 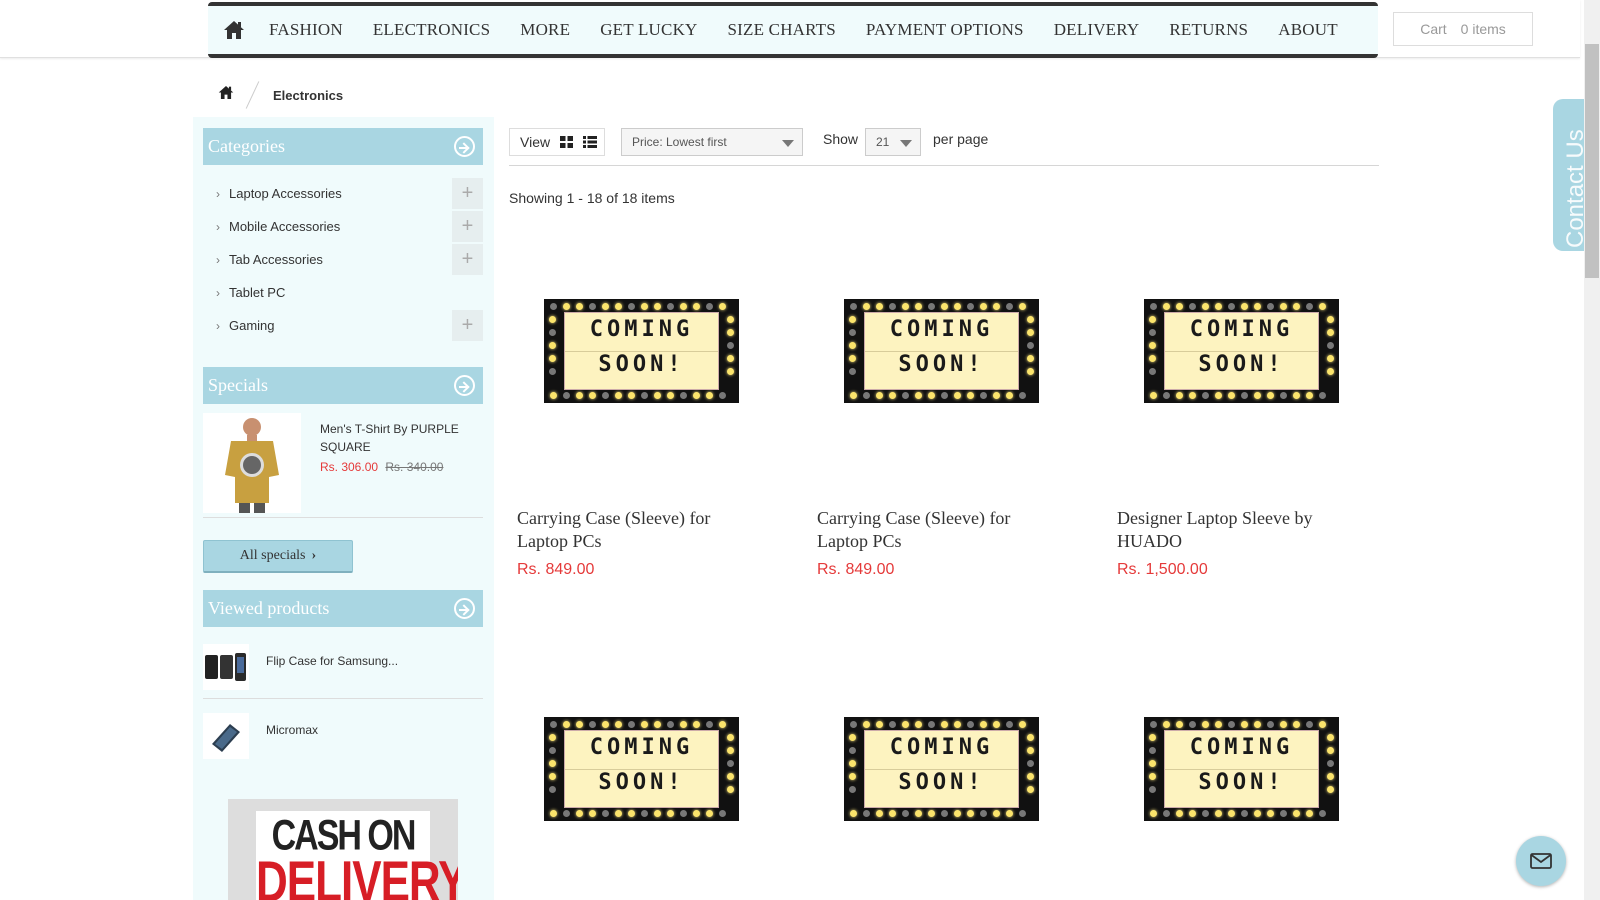 I want to click on special-product-image, so click(x=252, y=463).